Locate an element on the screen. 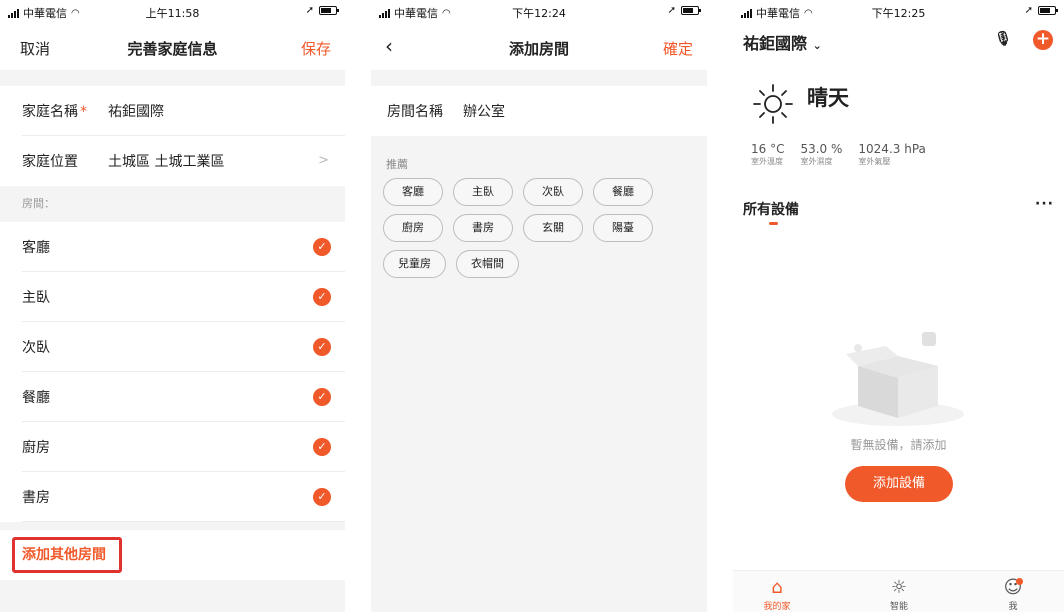 The width and height of the screenshot is (1064, 612). status-bar: 中華電信 ◠ 下午12:25 ➚ is located at coordinates (898, 12).